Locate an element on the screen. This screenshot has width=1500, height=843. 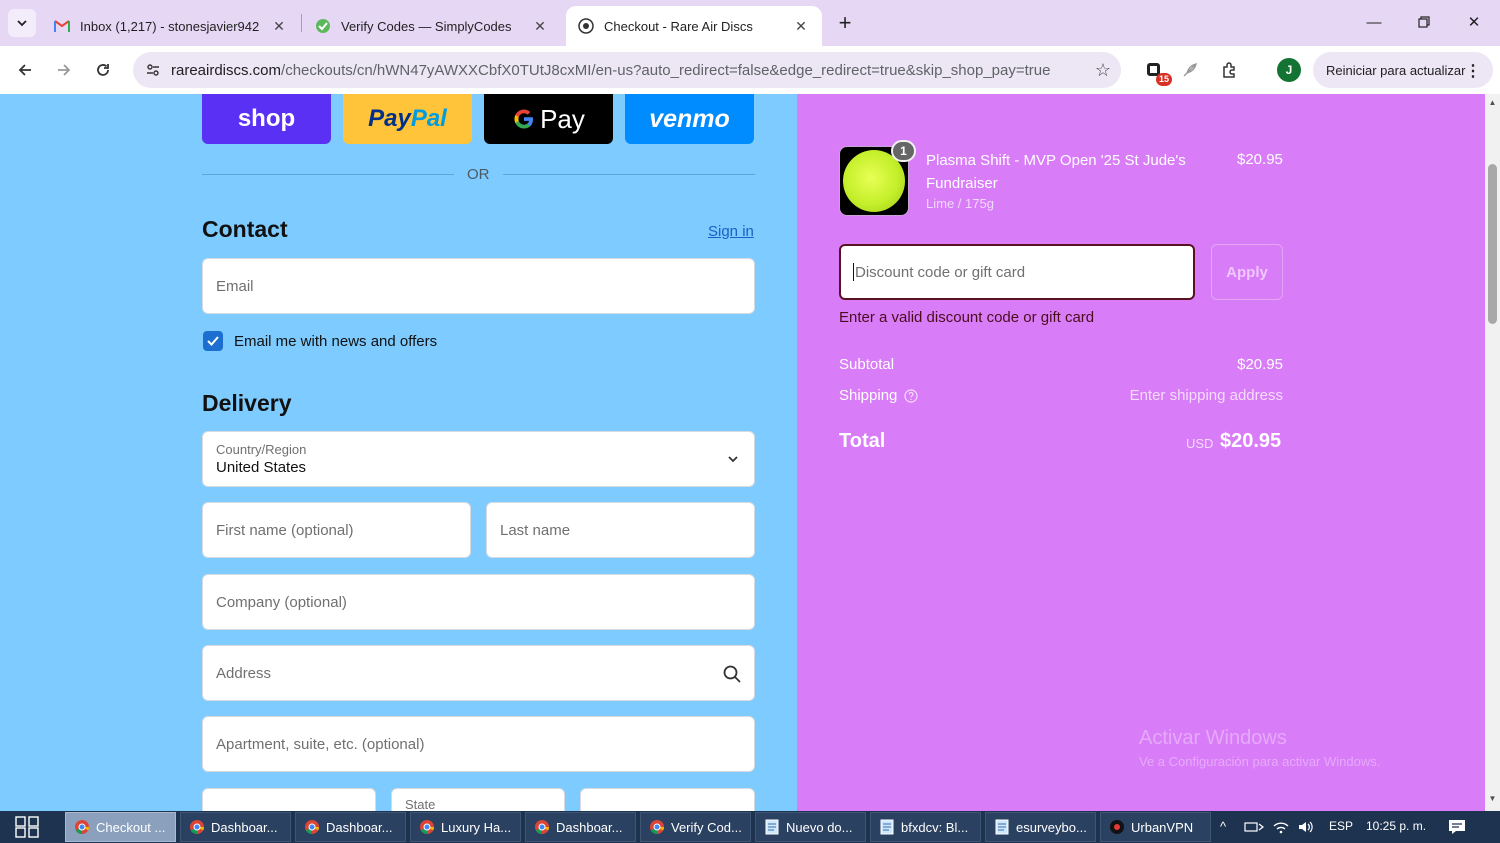
tab-title: Checkout - Rare Air Discs is located at coordinates (678, 26).